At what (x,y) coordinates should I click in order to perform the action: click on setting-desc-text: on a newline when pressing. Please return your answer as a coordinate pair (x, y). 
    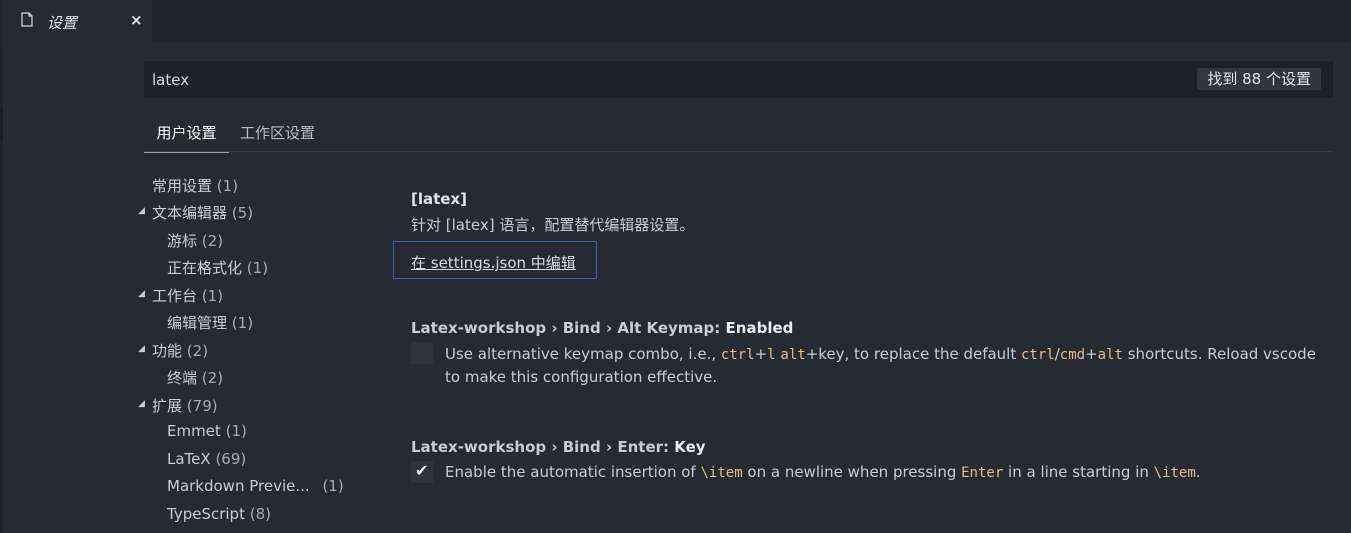
    Looking at the image, I should click on (852, 472).